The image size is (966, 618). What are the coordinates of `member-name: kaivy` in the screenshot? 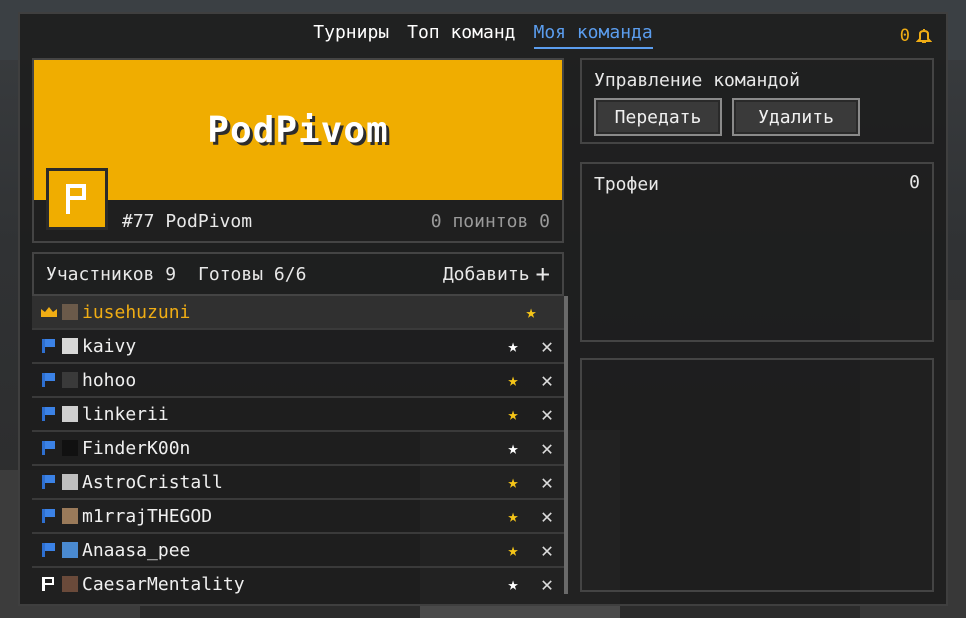 It's located at (109, 346).